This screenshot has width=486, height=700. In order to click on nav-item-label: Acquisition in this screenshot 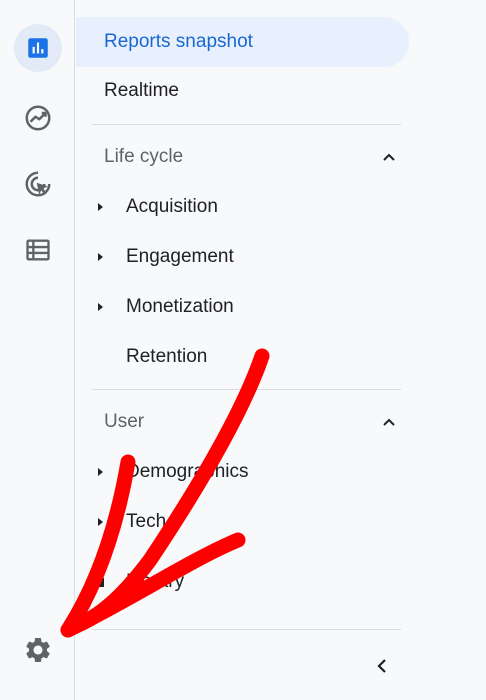, I will do `click(172, 206)`.